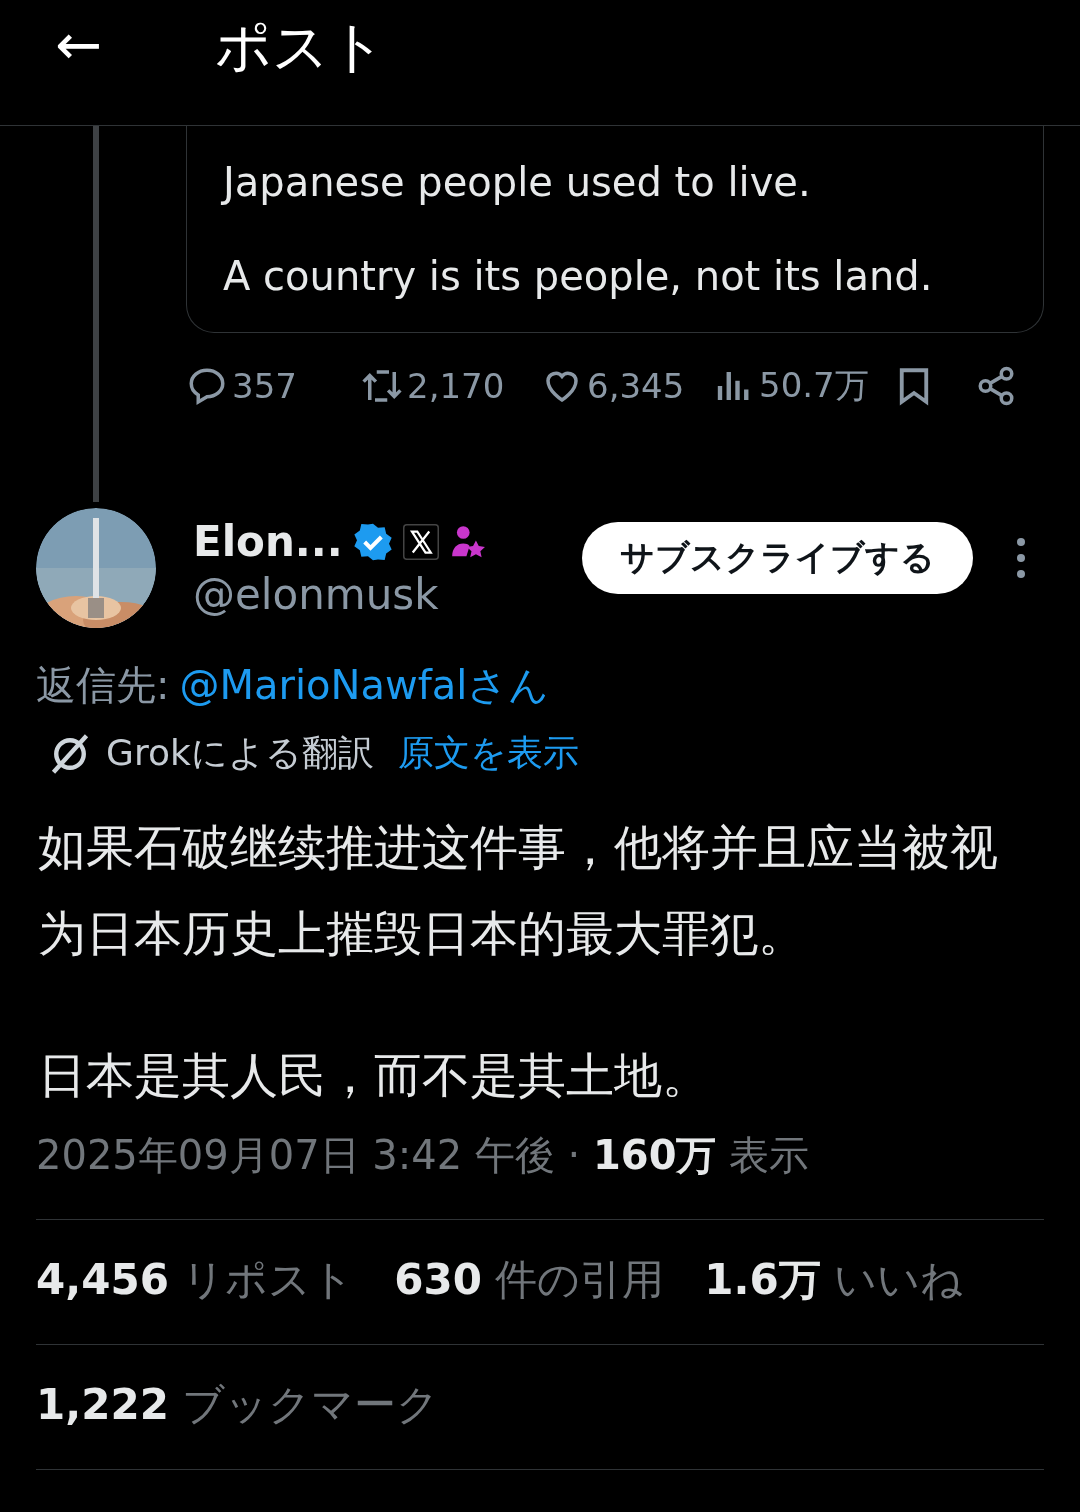 The height and width of the screenshot is (1512, 1080). Describe the element at coordinates (833, 1280) in the screenshot. I see `engagement-stat: 1.6万 いいね` at that location.